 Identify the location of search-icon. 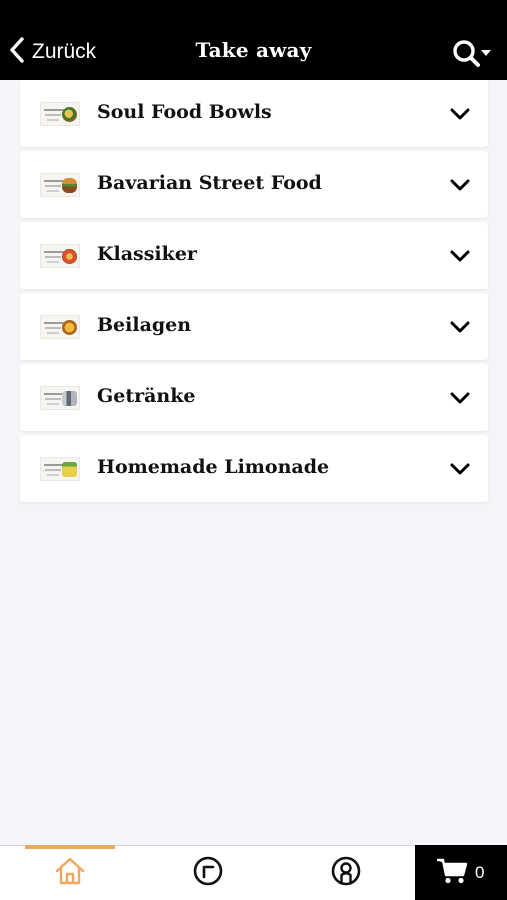
(472, 57).